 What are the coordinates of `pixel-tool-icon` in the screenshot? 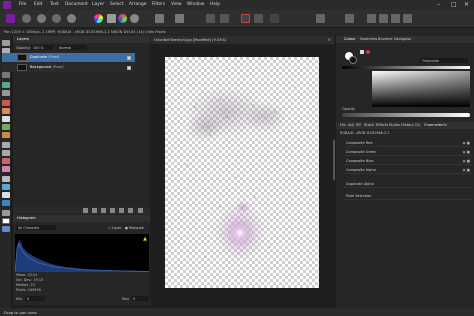 It's located at (6, 111).